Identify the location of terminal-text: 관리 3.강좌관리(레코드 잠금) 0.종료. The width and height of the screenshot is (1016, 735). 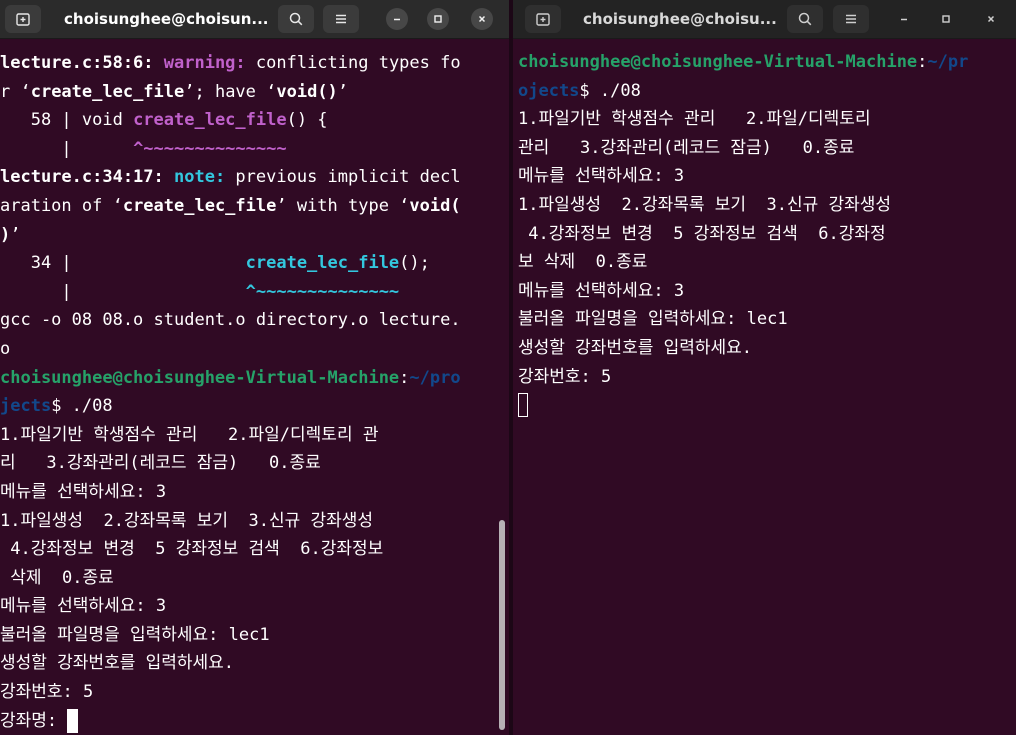
(686, 147).